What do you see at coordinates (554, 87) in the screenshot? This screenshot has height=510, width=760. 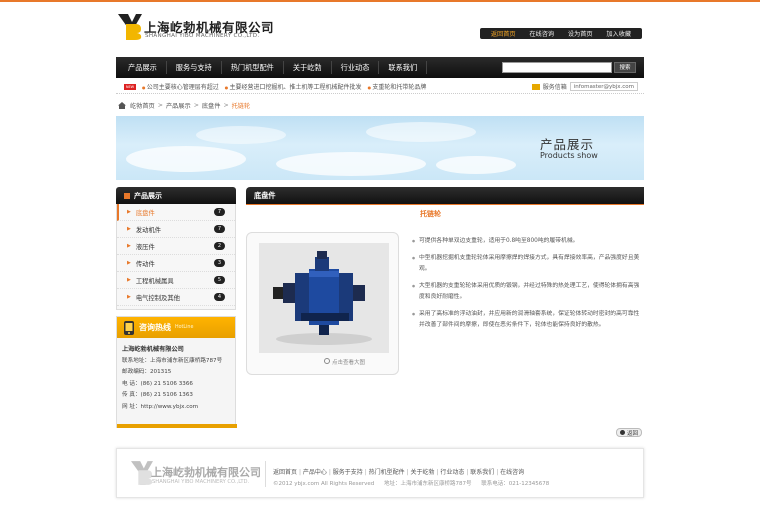 I see `mail-label: 服务信箱` at bounding box center [554, 87].